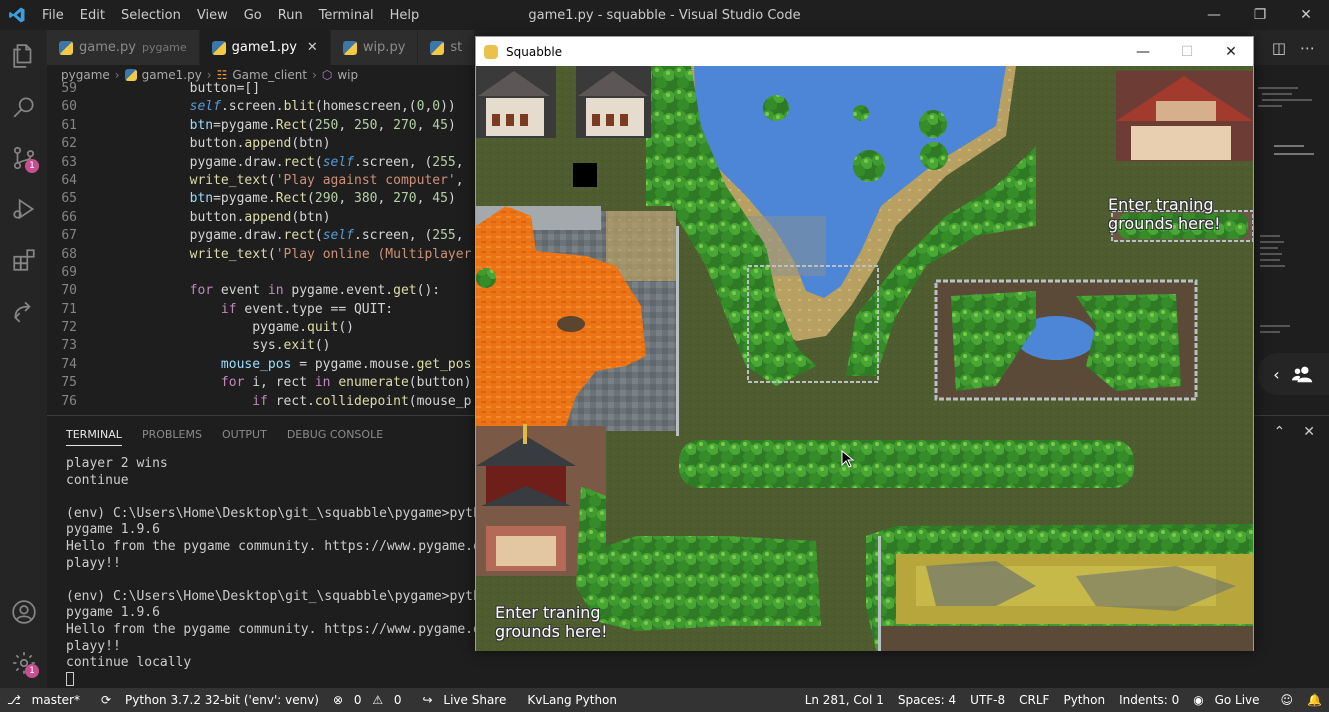 The height and width of the screenshot is (712, 1329). I want to click on explorer-button, so click(23, 55).